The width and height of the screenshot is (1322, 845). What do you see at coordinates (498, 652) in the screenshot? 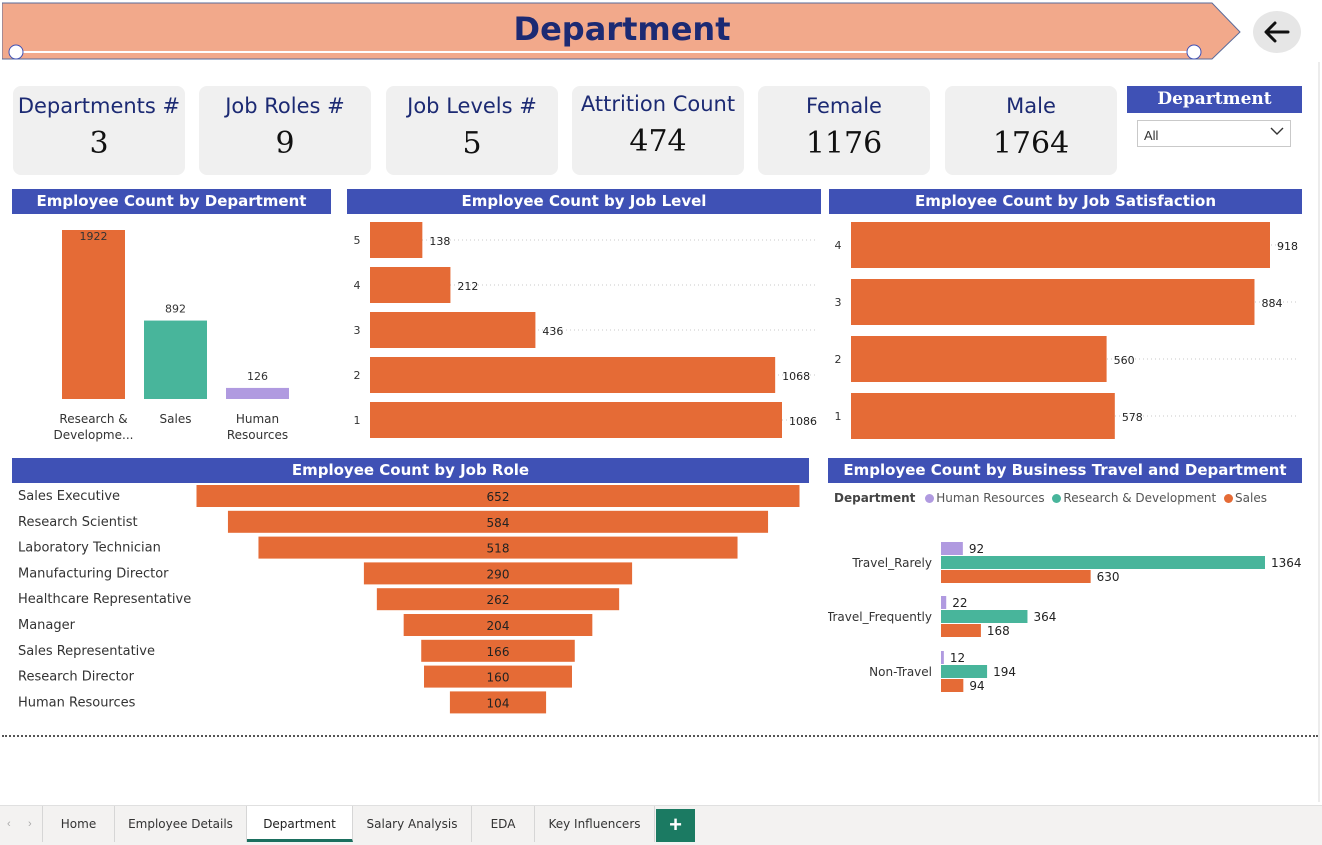
I see `data-label: 166` at bounding box center [498, 652].